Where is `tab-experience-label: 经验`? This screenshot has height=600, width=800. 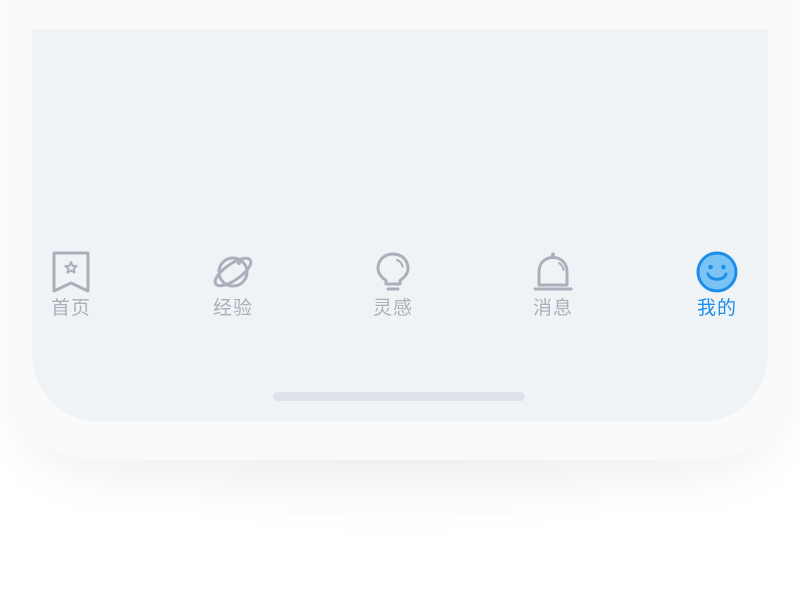 tab-experience-label: 经验 is located at coordinates (232, 308).